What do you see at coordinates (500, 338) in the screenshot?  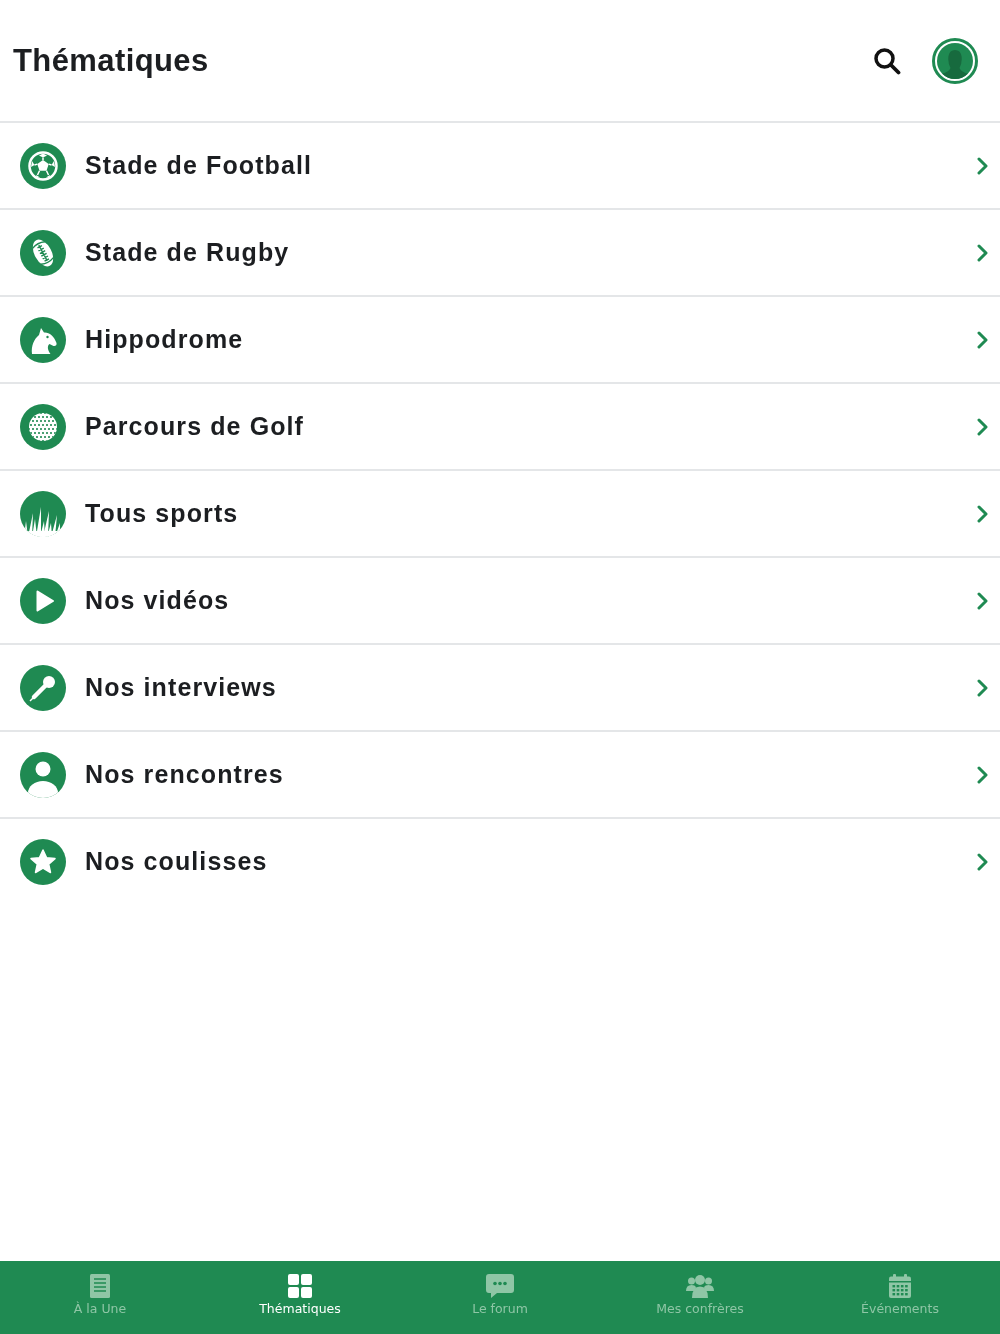 I see `category-item: Hippodrome` at bounding box center [500, 338].